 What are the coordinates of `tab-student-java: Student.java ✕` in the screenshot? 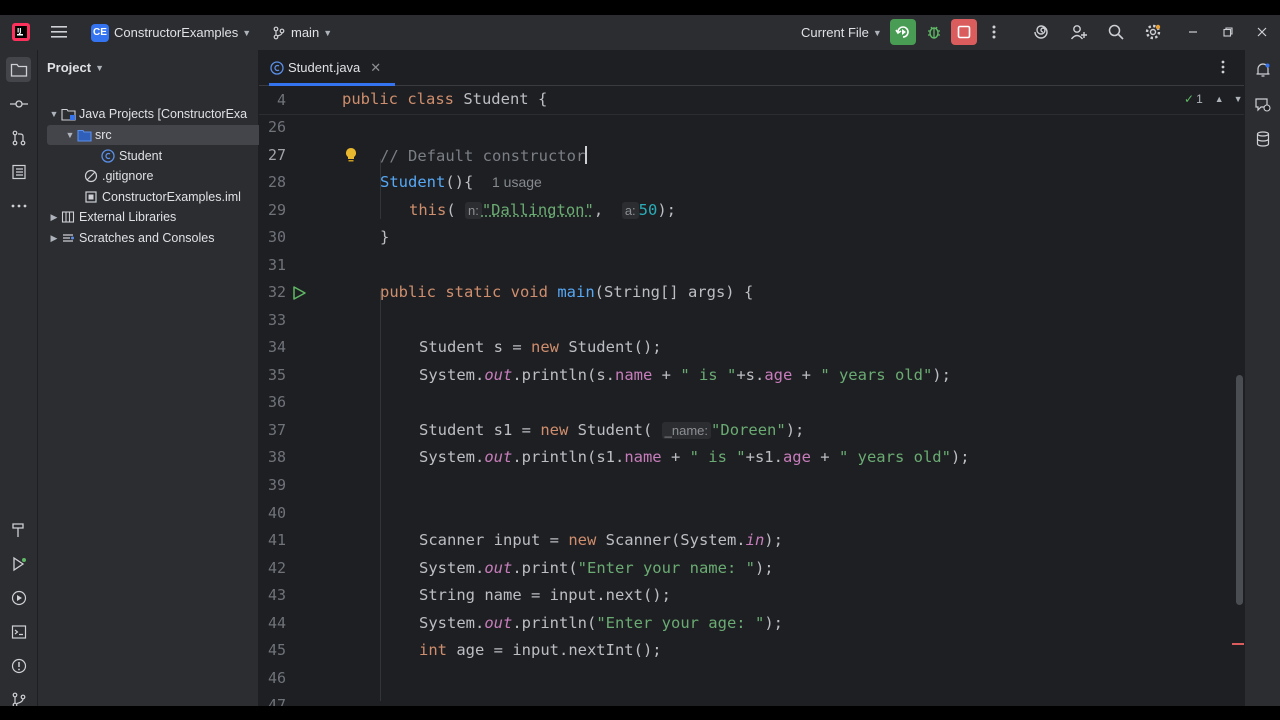 It's located at (332, 68).